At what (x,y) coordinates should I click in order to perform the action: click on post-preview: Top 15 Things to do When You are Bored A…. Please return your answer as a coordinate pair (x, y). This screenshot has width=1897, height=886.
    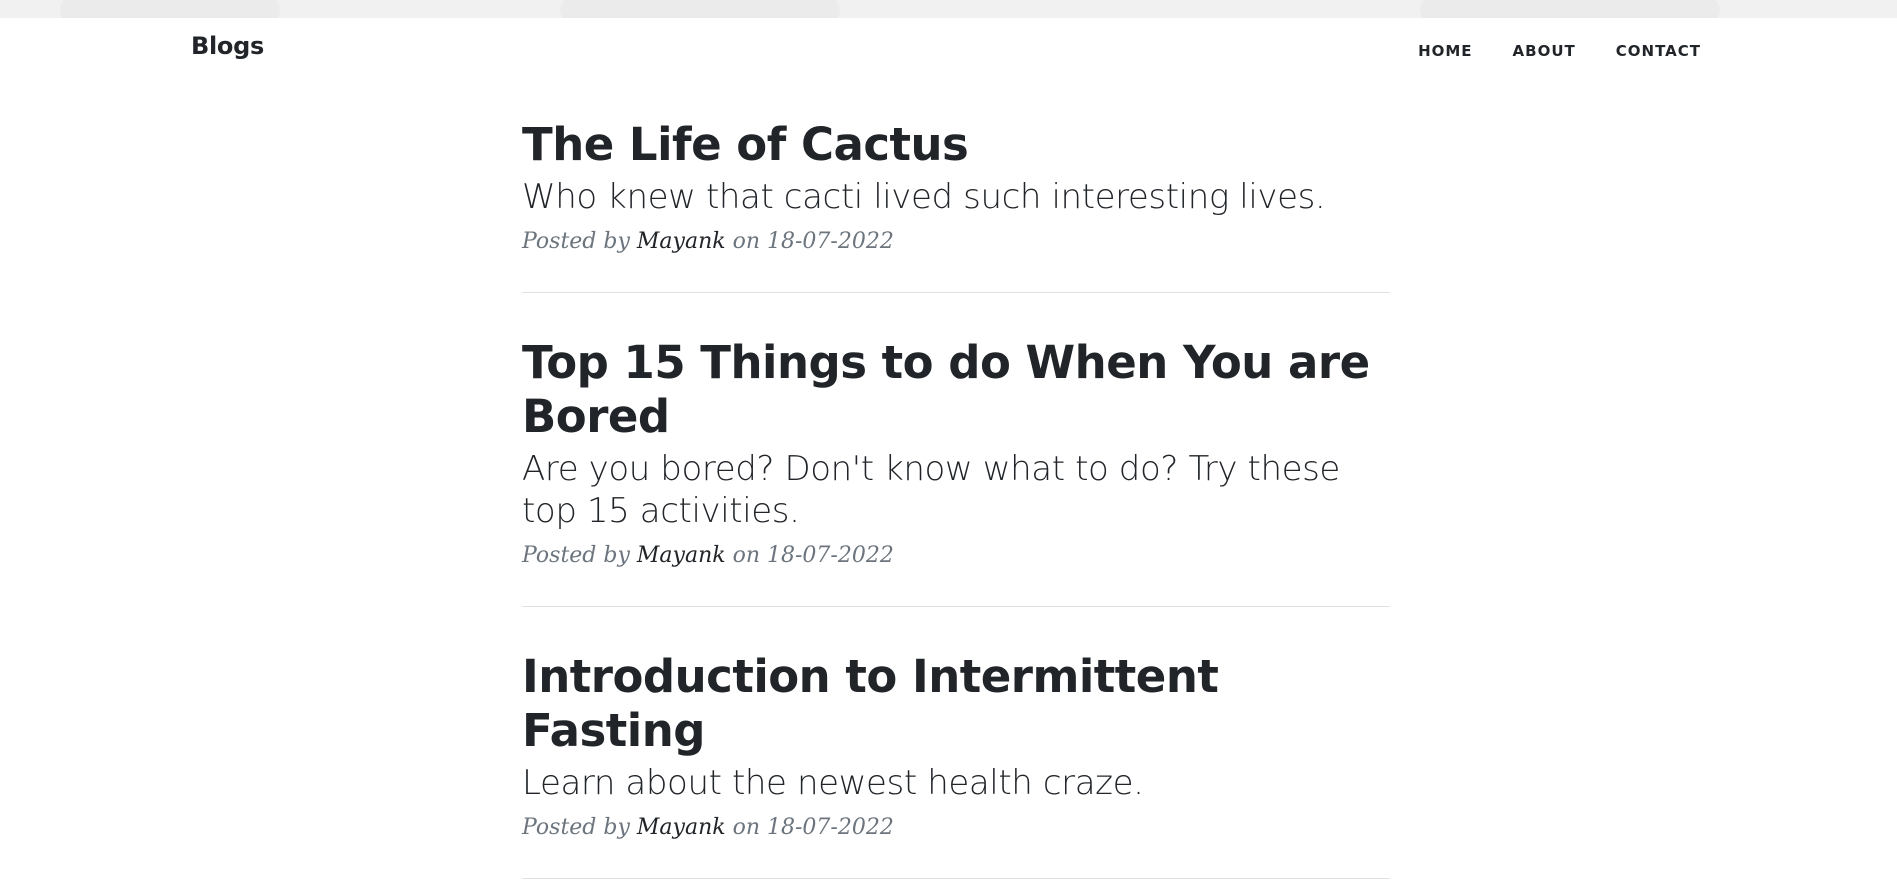
    Looking at the image, I should click on (956, 471).